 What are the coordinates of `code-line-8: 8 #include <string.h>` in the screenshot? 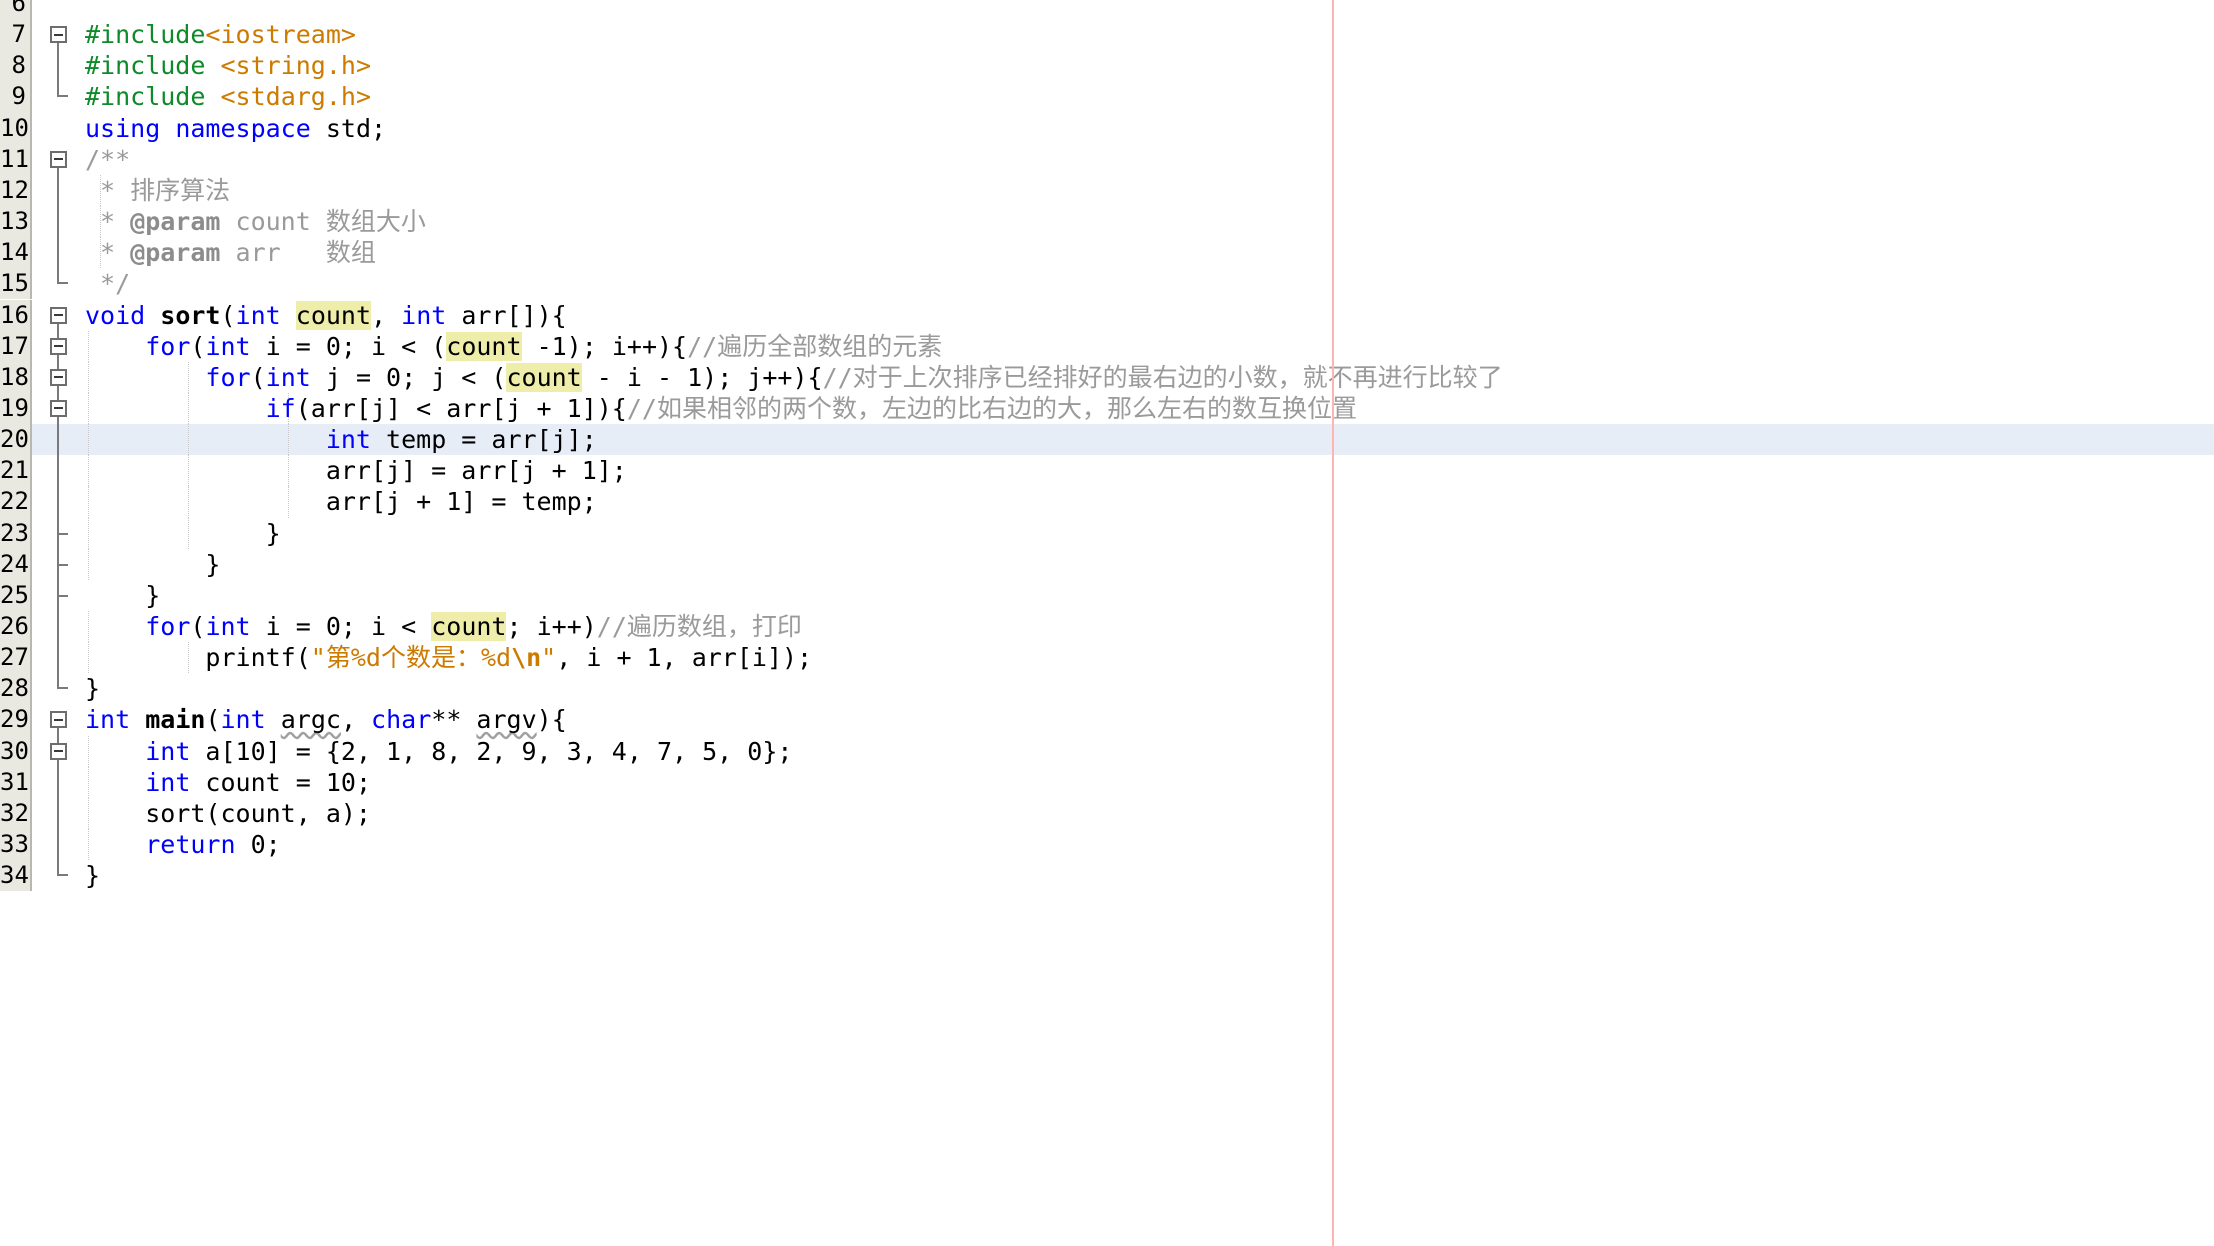 It's located at (1107, 66).